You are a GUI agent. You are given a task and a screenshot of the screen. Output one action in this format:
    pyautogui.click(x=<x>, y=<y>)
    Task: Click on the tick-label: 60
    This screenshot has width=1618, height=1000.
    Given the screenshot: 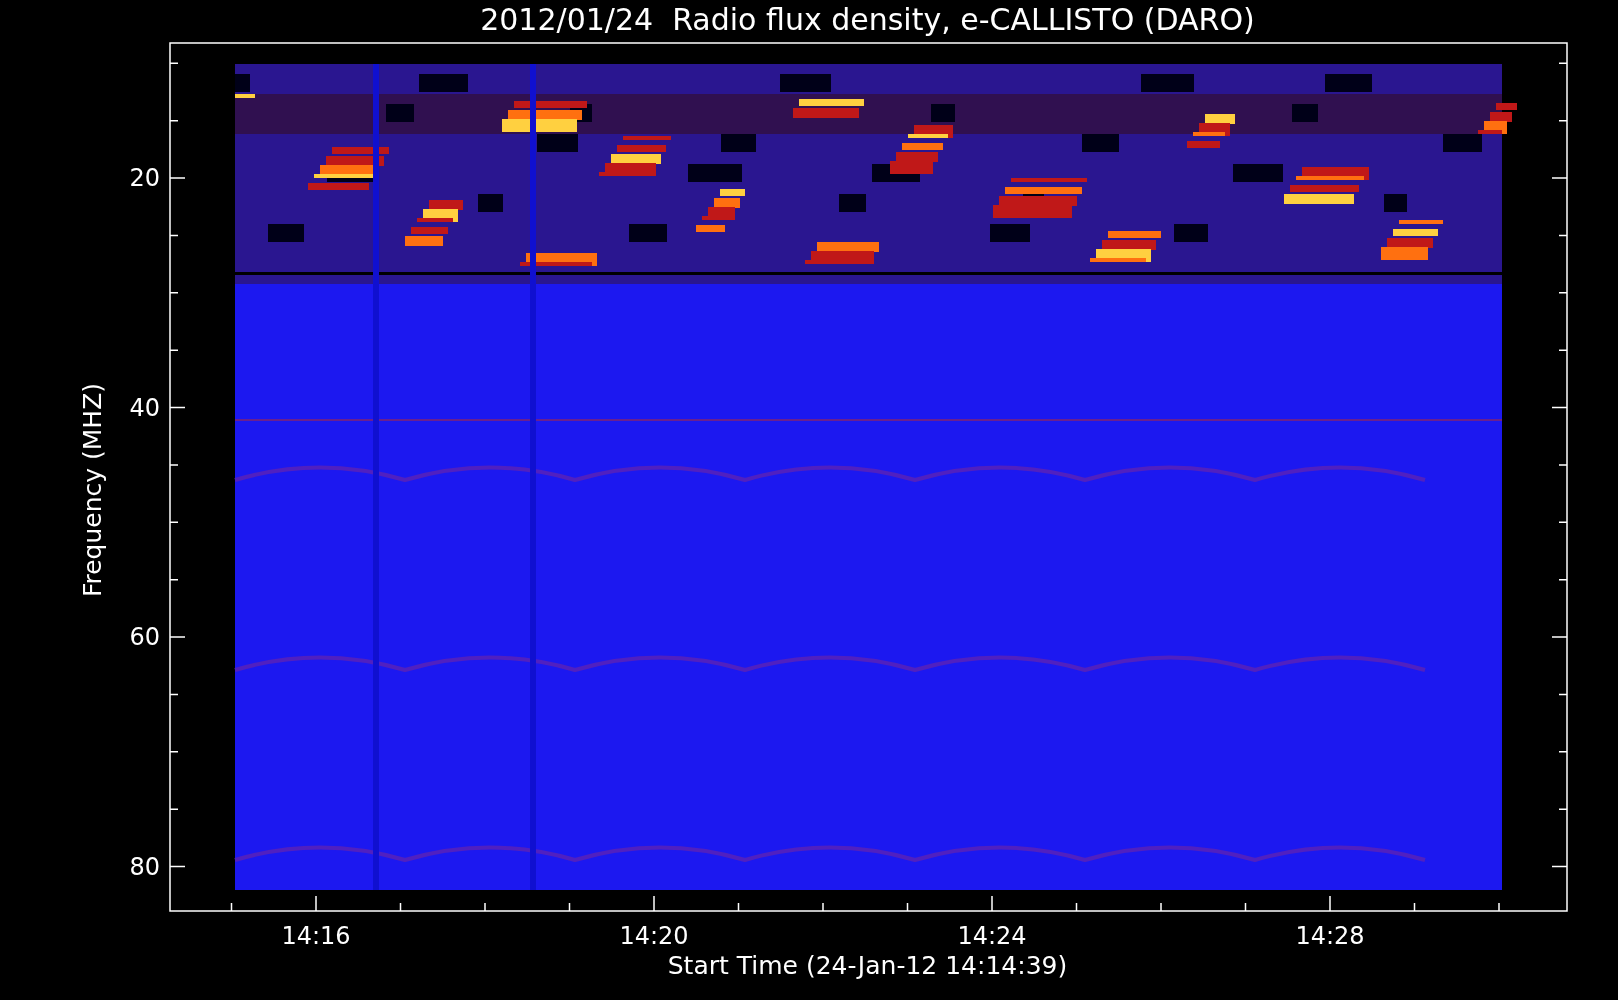 What is the action you would take?
    pyautogui.click(x=144, y=637)
    